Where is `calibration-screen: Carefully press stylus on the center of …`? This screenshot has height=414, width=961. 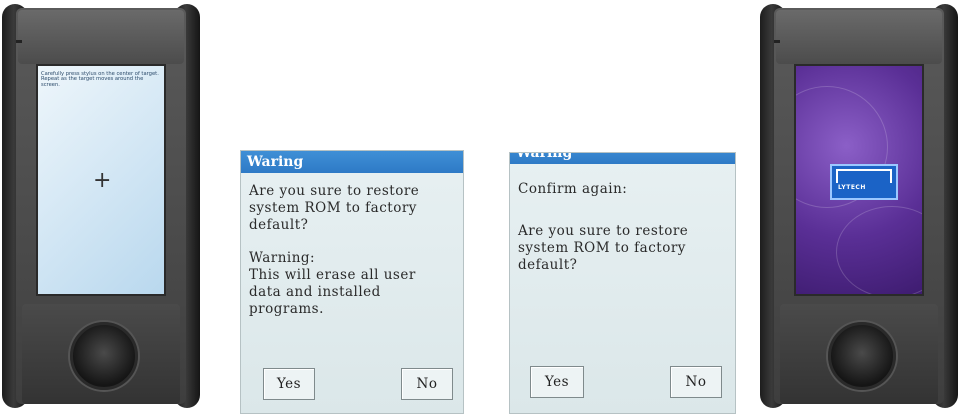
calibration-screen: Carefully press stylus on the center of … is located at coordinates (101, 180).